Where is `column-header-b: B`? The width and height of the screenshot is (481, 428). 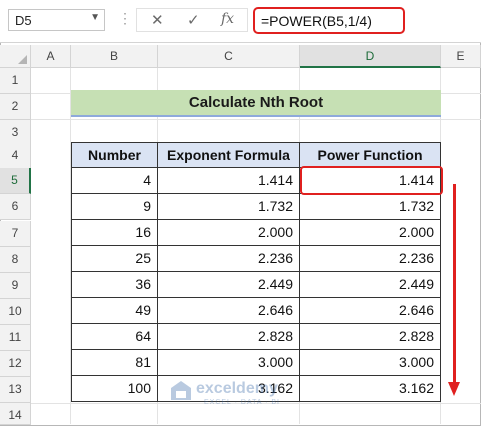 column-header-b: B is located at coordinates (114, 56).